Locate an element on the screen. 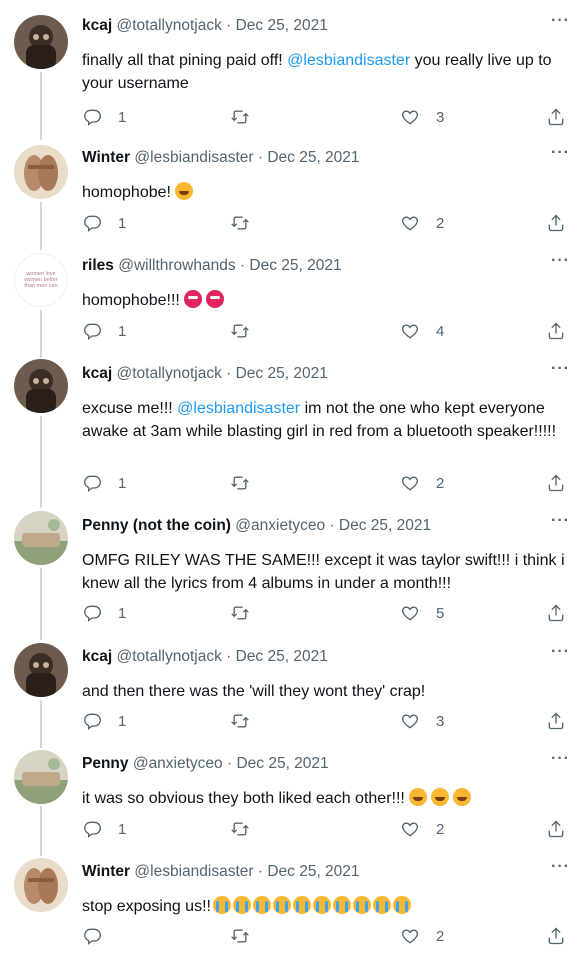 This screenshot has height=960, width=586. display-name: Penny is located at coordinates (105, 763).